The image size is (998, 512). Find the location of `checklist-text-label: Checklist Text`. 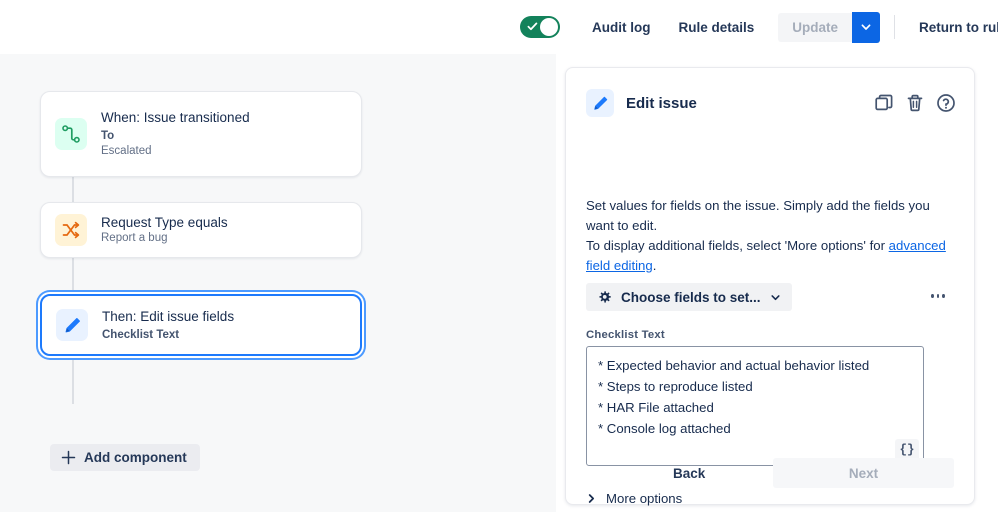

checklist-text-label: Checklist Text is located at coordinates (625, 335).